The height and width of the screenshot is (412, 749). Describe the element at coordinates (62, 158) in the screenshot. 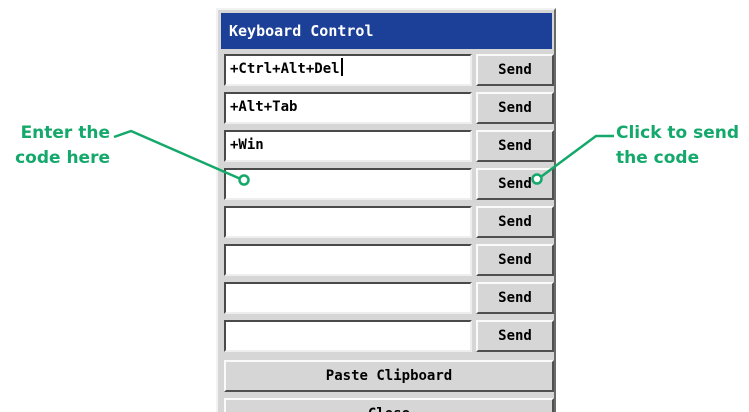

I see `annotation-line: code here` at that location.